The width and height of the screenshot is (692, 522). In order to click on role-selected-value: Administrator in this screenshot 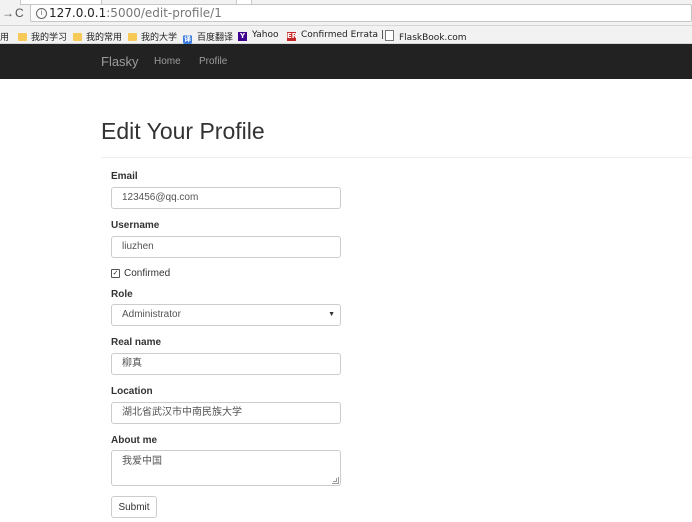, I will do `click(151, 314)`.